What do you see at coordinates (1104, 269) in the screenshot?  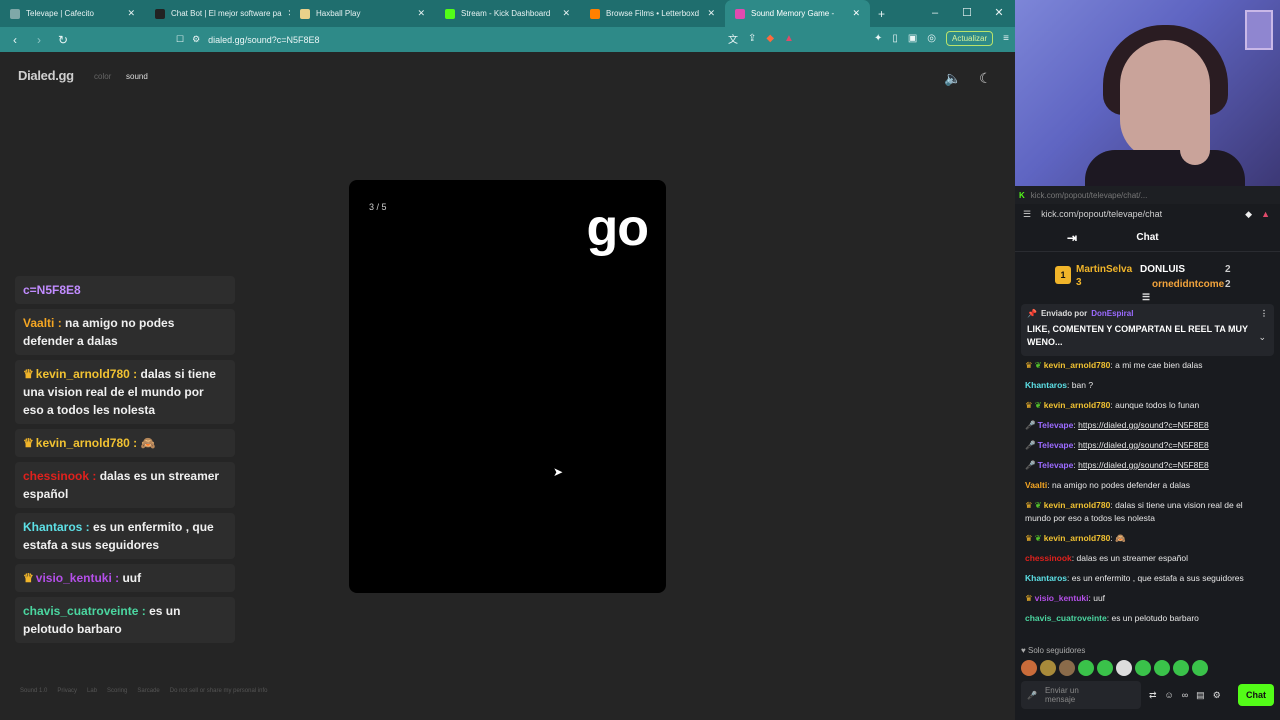 I see `leader-1-name: MartinSelva` at bounding box center [1104, 269].